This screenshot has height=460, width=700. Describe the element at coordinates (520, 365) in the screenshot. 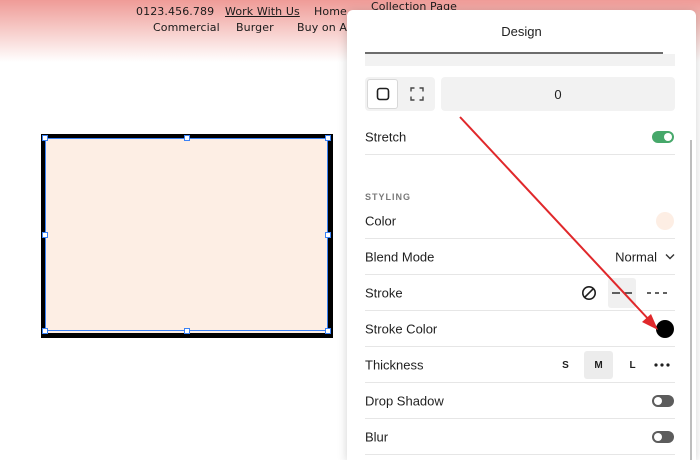

I see `thickness-row: Thickness S M L` at that location.